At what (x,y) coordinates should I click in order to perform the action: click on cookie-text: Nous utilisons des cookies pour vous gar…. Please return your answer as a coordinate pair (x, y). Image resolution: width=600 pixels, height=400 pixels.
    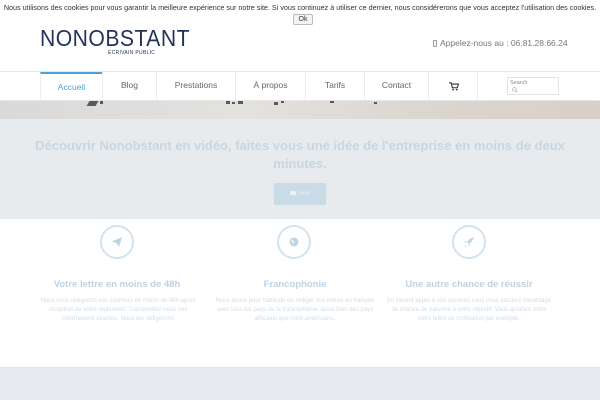
    Looking at the image, I should click on (300, 7).